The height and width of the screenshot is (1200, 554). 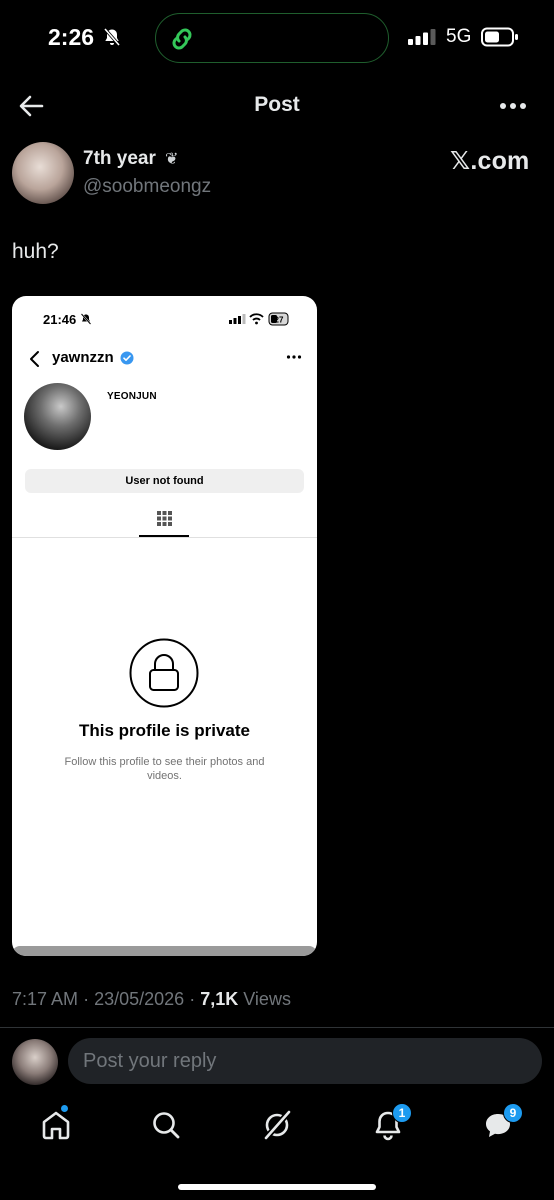 I want to click on post-text: huh?, so click(x=35, y=251).